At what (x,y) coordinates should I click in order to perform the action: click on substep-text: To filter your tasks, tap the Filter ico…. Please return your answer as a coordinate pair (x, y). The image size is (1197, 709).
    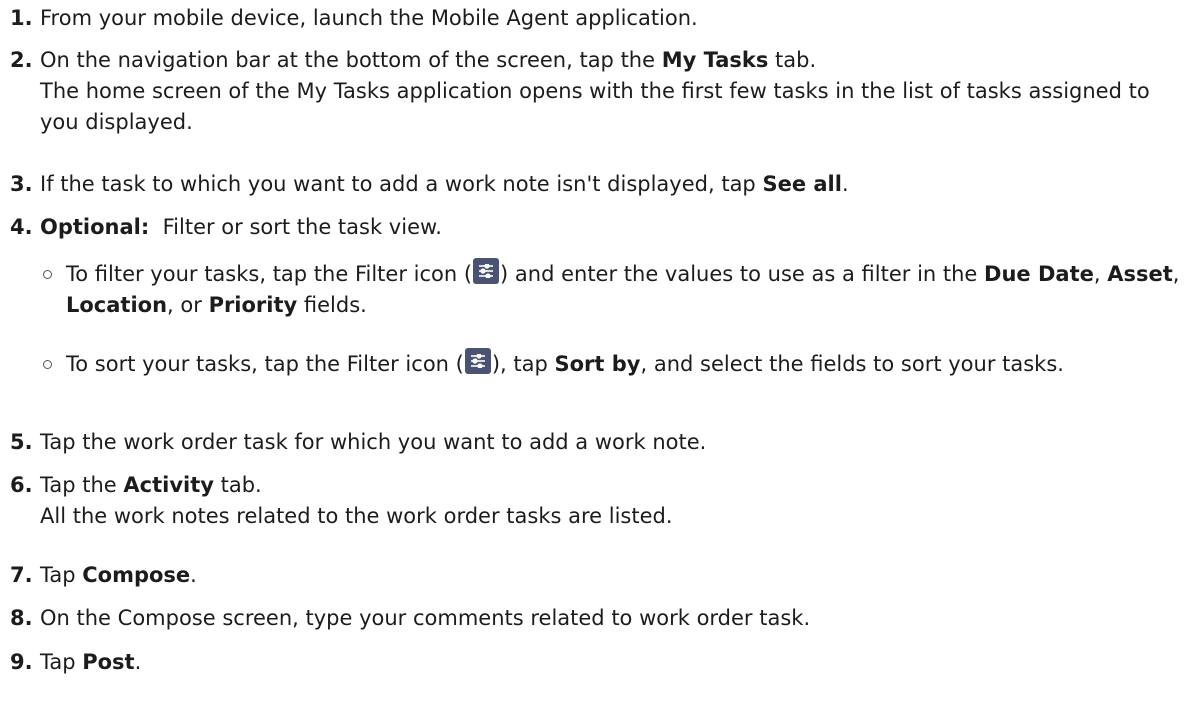
    Looking at the image, I should click on (627, 289).